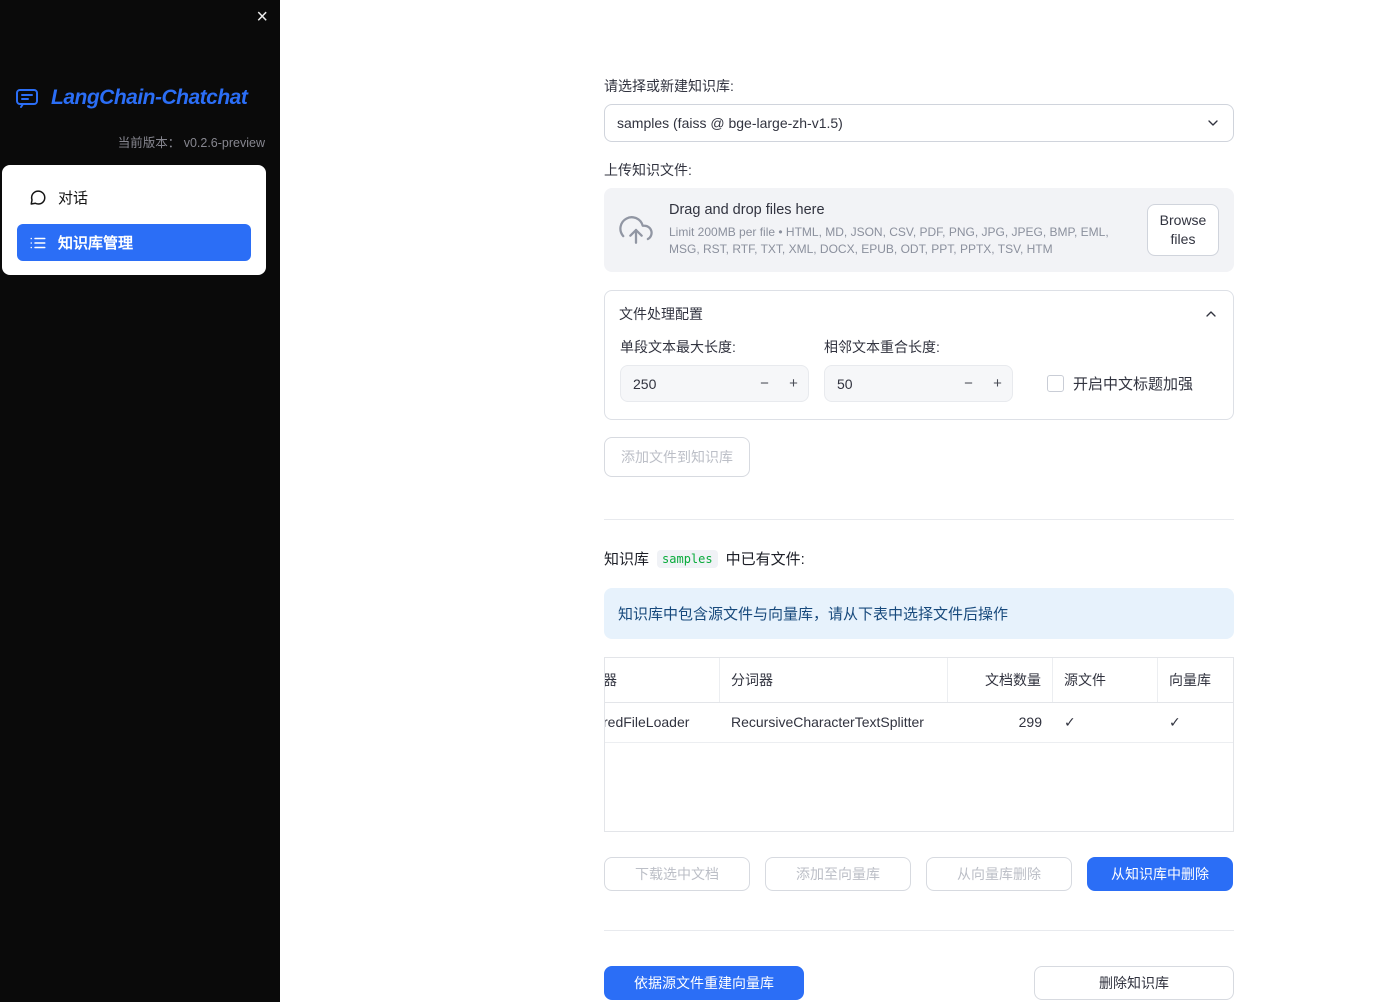 Image resolution: width=1380 pixels, height=1002 pixels. I want to click on download-selected-button: 下载选中文档, so click(677, 874).